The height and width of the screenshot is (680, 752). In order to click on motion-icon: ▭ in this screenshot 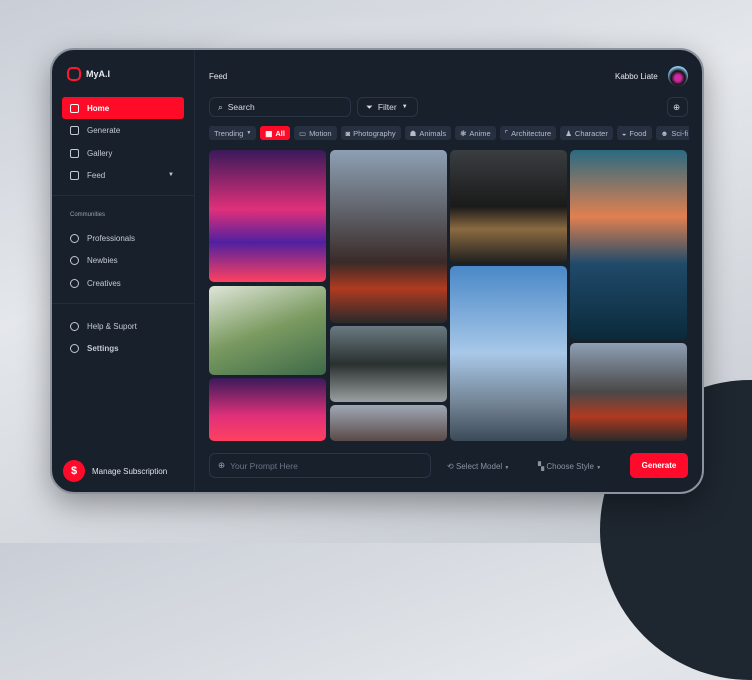, I will do `click(302, 133)`.